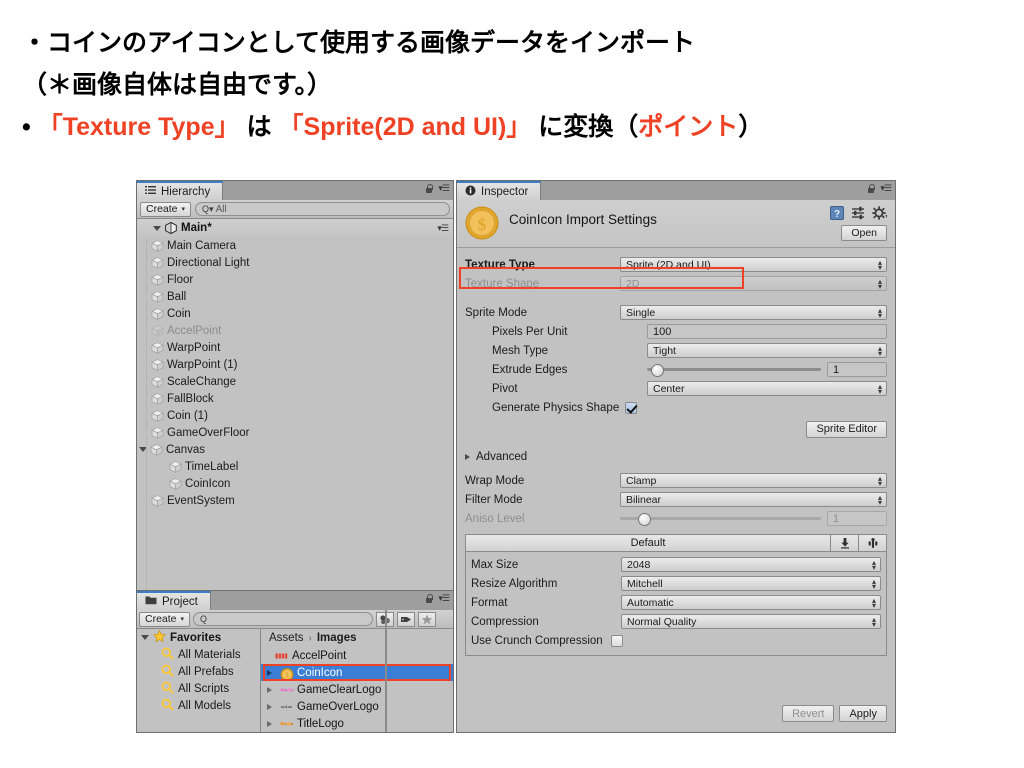  Describe the element at coordinates (837, 215) in the screenshot. I see `help-icon: ?` at that location.